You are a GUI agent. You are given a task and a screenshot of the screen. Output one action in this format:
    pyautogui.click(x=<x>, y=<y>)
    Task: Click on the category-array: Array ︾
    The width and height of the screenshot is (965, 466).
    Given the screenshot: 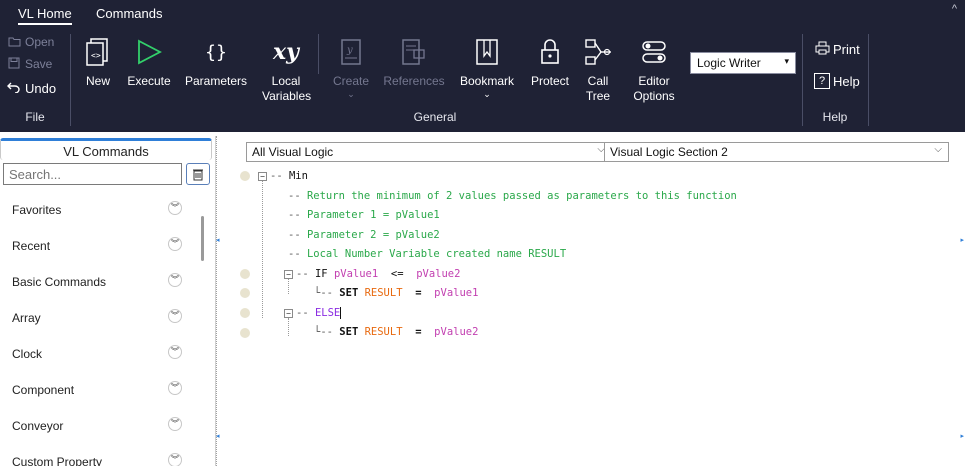 What is the action you would take?
    pyautogui.click(x=100, y=318)
    